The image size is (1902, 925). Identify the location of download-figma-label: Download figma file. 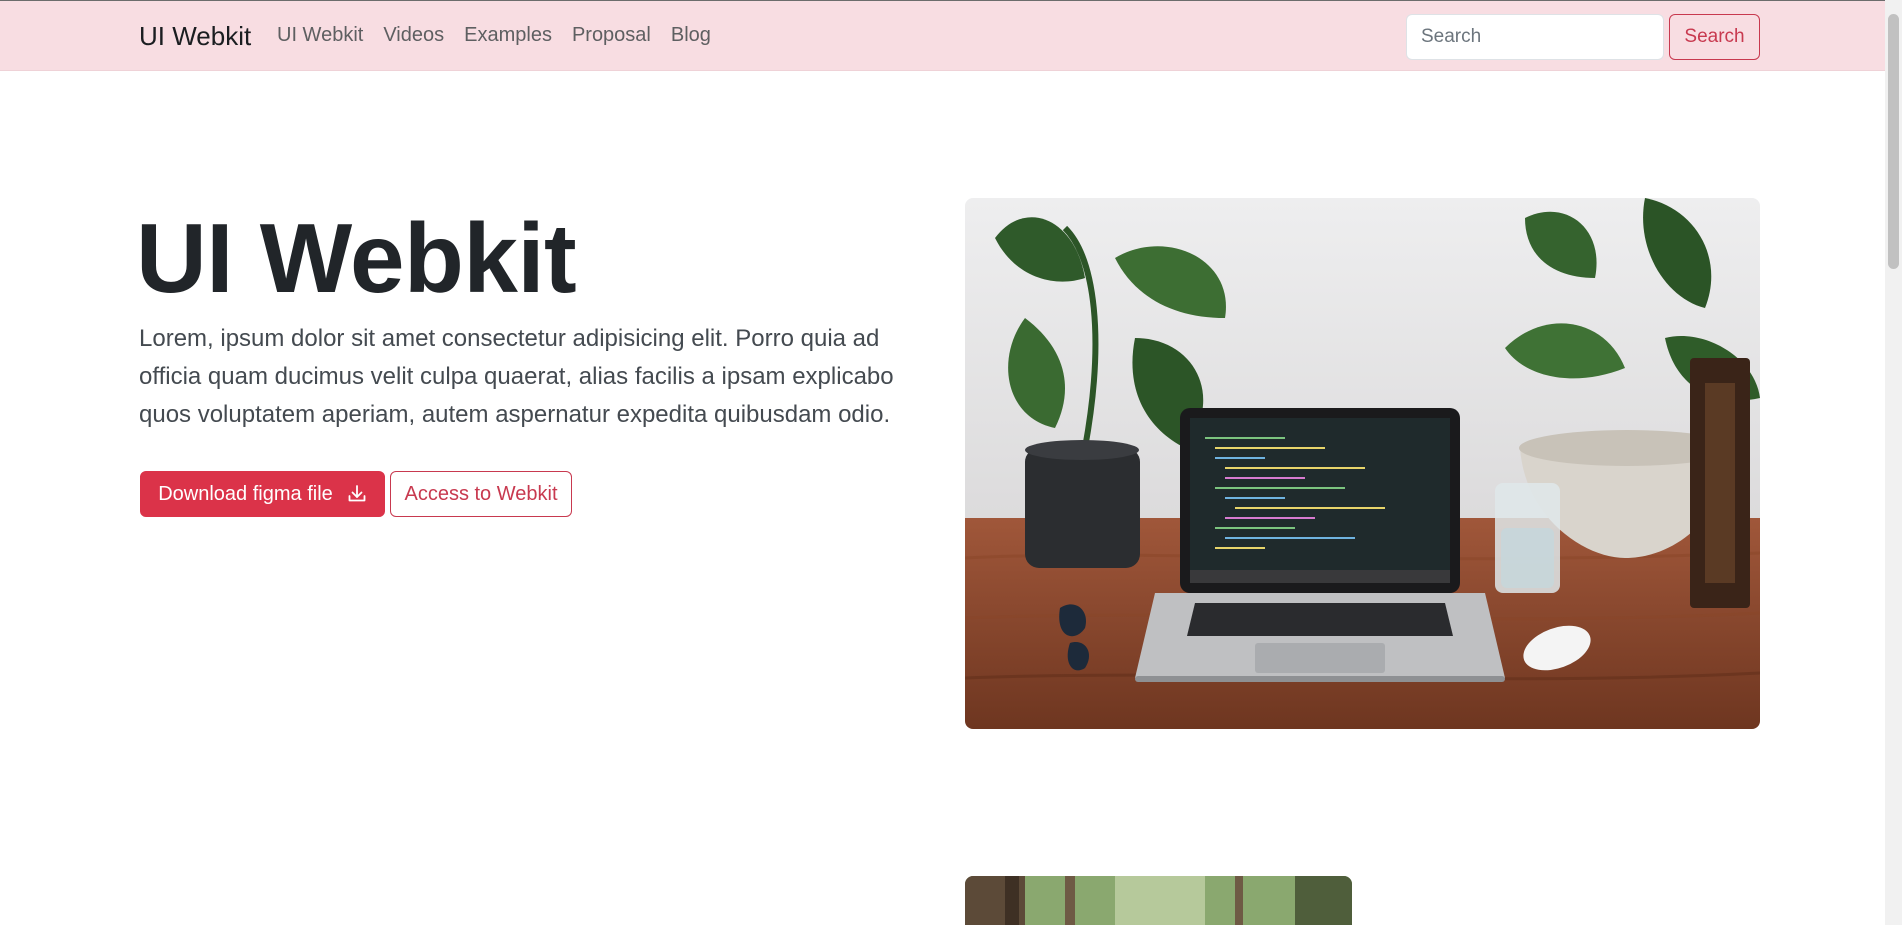
(245, 493).